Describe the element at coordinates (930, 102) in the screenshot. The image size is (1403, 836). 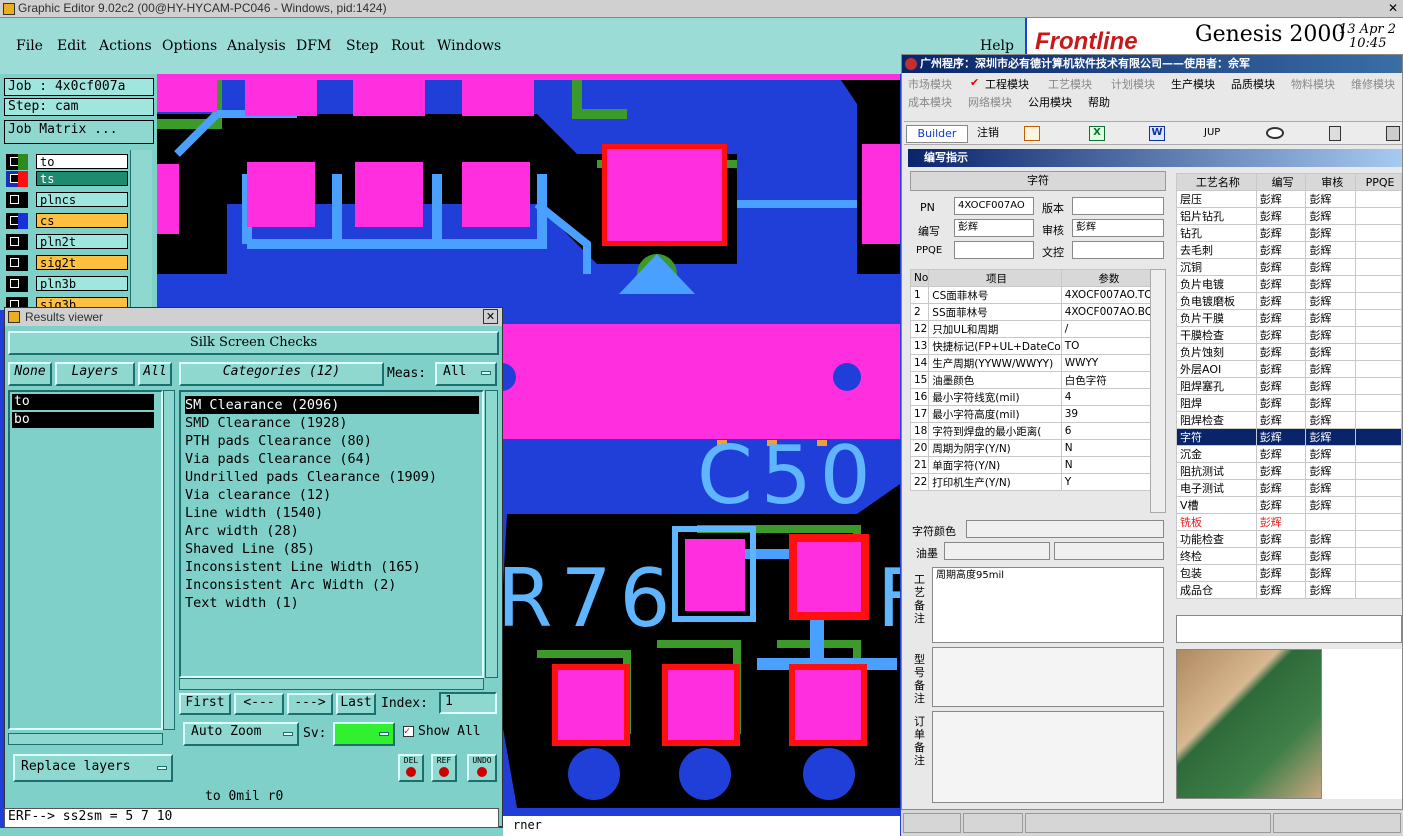
I see `menu-cost: 成本模块` at that location.